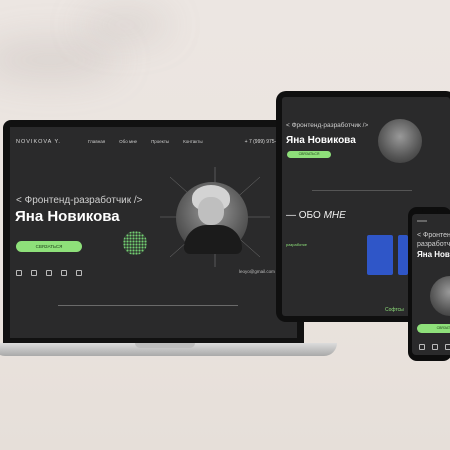  What do you see at coordinates (309, 154) in the screenshot?
I see `tablet-contact-button: СВЯЗАТЬСЯ` at bounding box center [309, 154].